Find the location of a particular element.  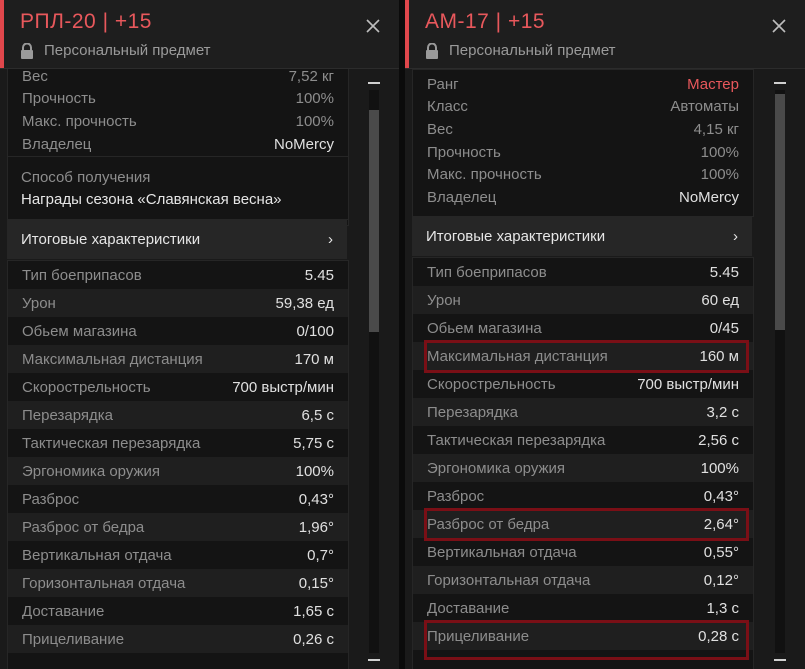

info-value: NoMercy is located at coordinates (303, 144).